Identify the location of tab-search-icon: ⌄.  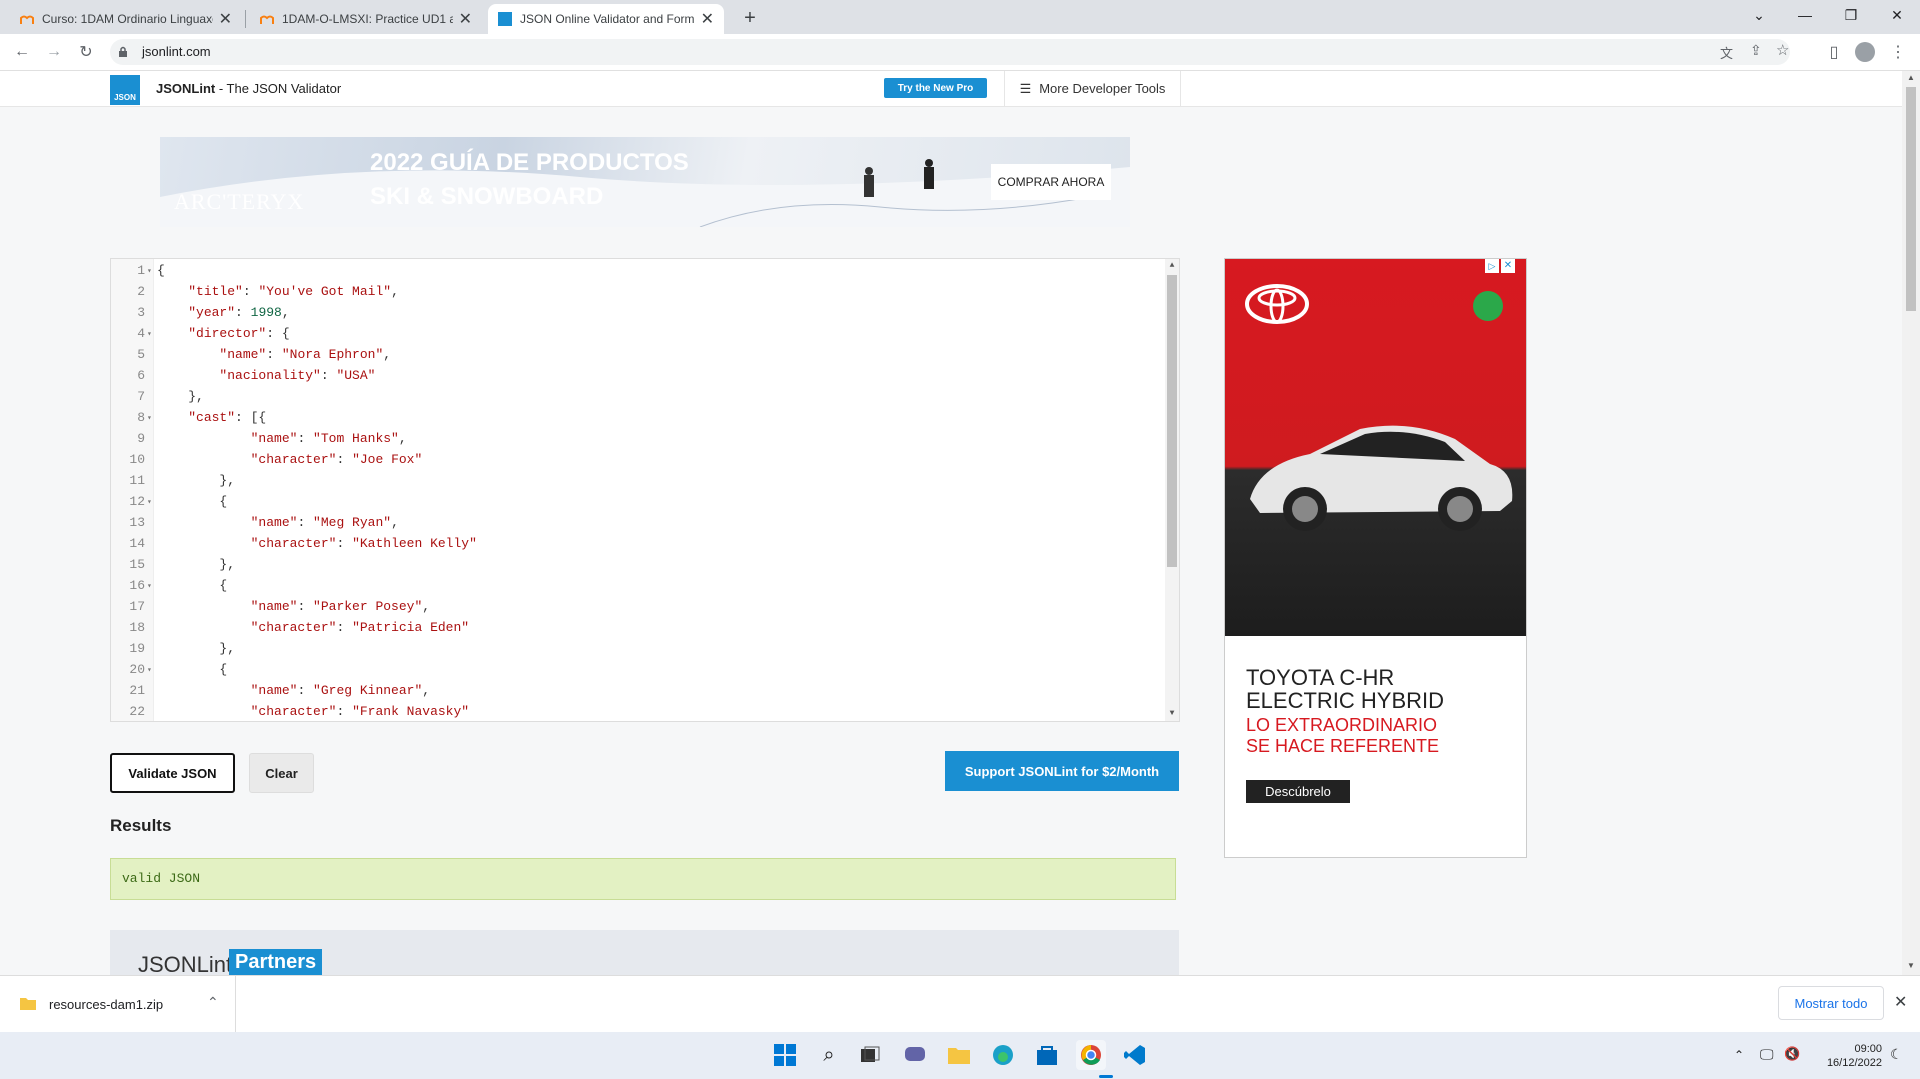
(1759, 15).